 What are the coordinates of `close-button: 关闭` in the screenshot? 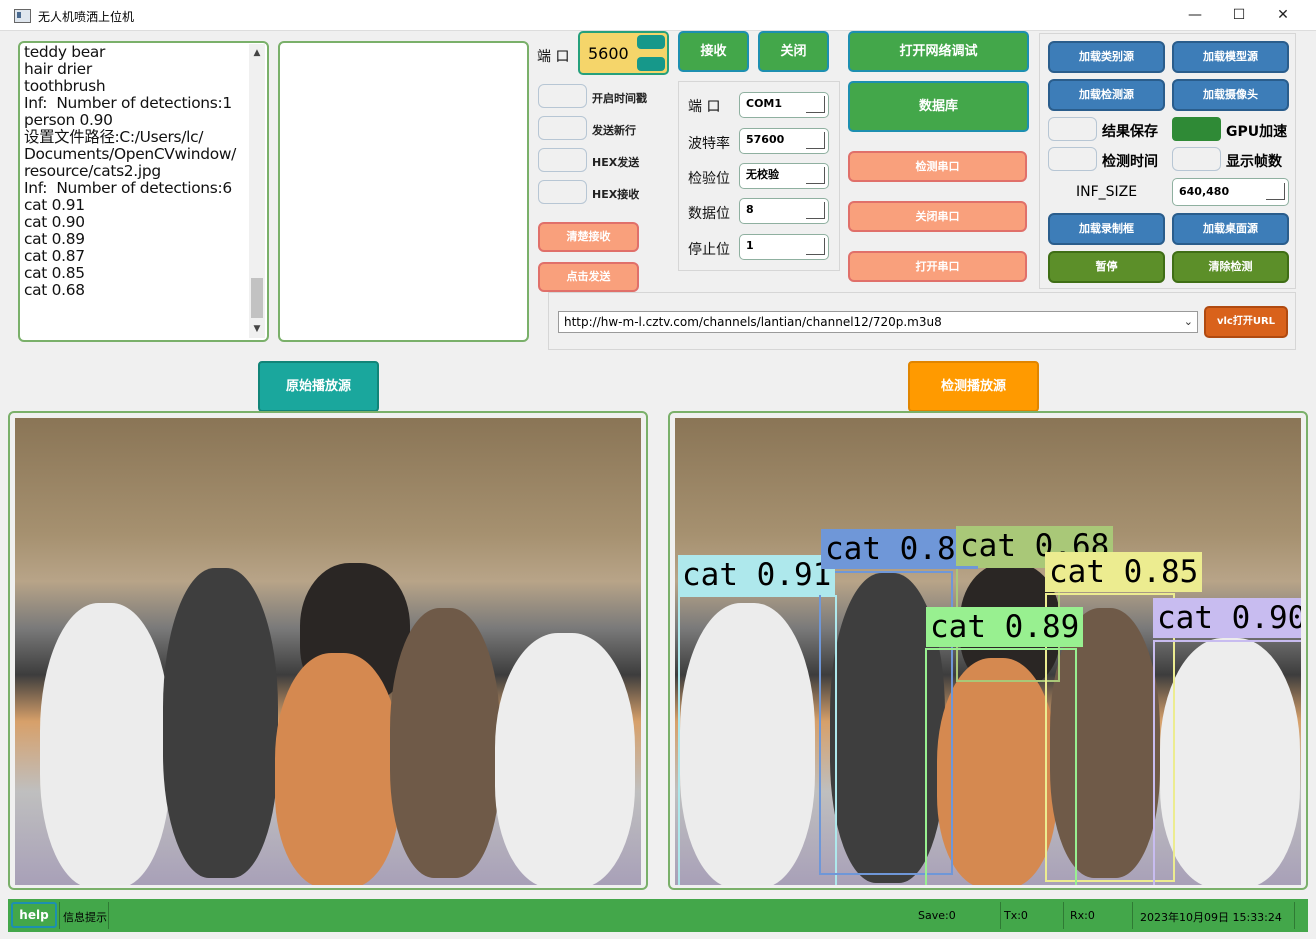 It's located at (793, 51).